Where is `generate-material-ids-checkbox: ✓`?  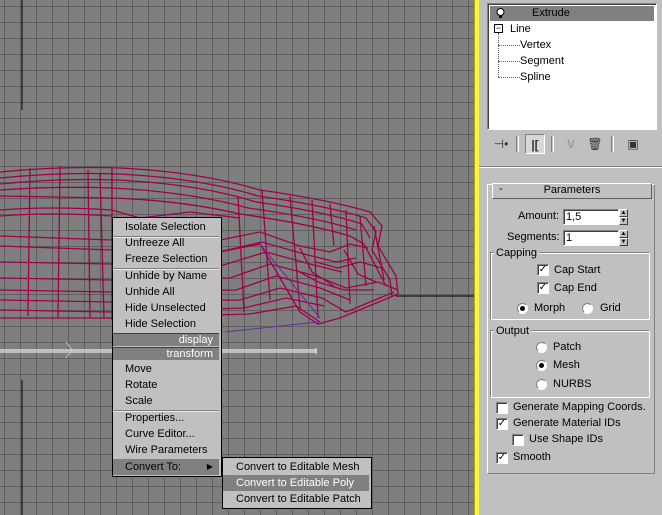 generate-material-ids-checkbox: ✓ is located at coordinates (502, 424).